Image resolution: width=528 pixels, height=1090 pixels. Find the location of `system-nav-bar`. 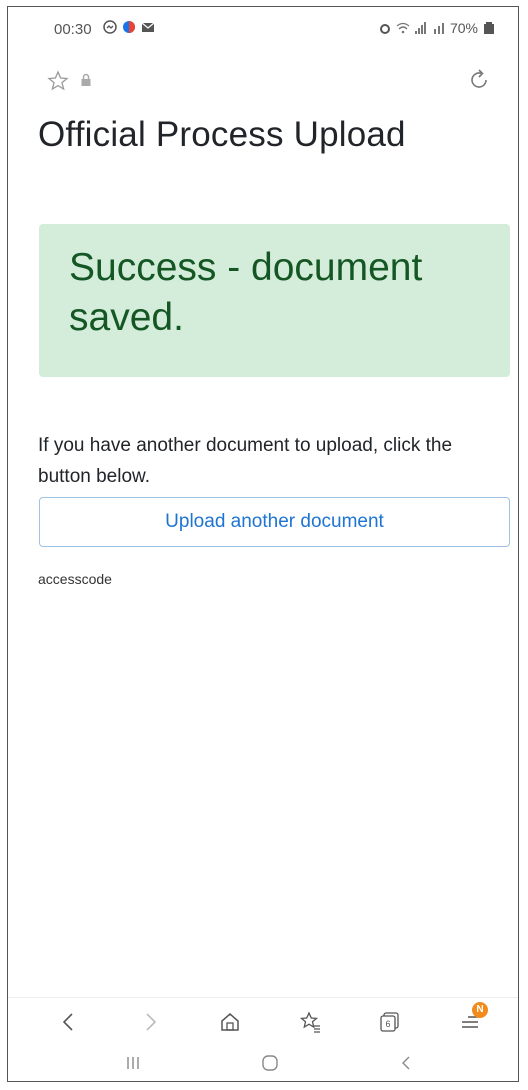

system-nav-bar is located at coordinates (263, 1063).